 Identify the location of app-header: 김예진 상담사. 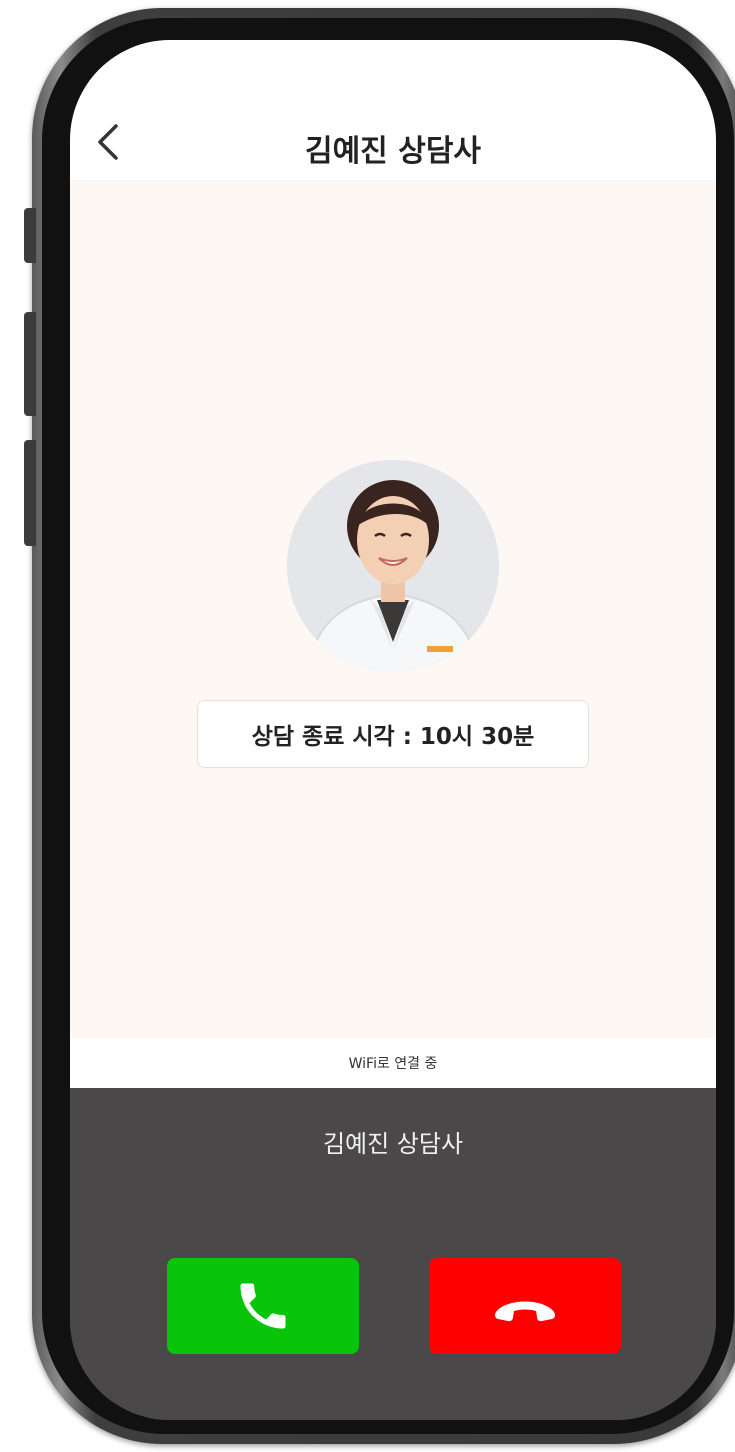
(393, 110).